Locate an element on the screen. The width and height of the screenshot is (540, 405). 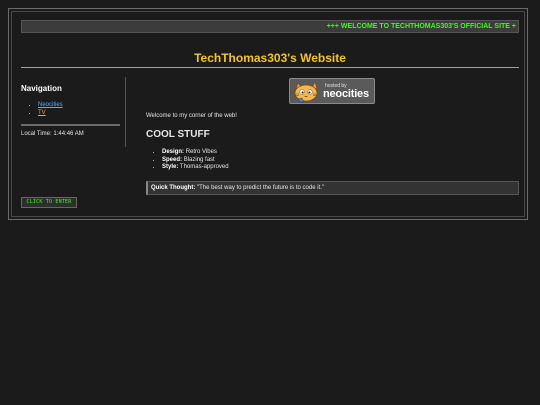
sidebar-heading: Navigation is located at coordinates (41, 88).